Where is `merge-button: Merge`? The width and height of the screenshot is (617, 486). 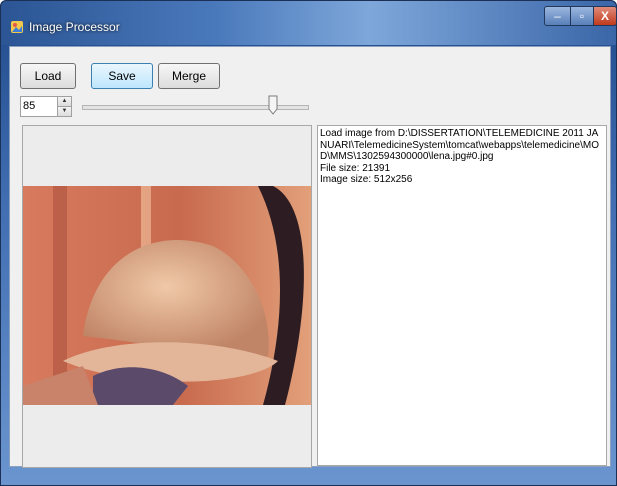
merge-button: Merge is located at coordinates (189, 76).